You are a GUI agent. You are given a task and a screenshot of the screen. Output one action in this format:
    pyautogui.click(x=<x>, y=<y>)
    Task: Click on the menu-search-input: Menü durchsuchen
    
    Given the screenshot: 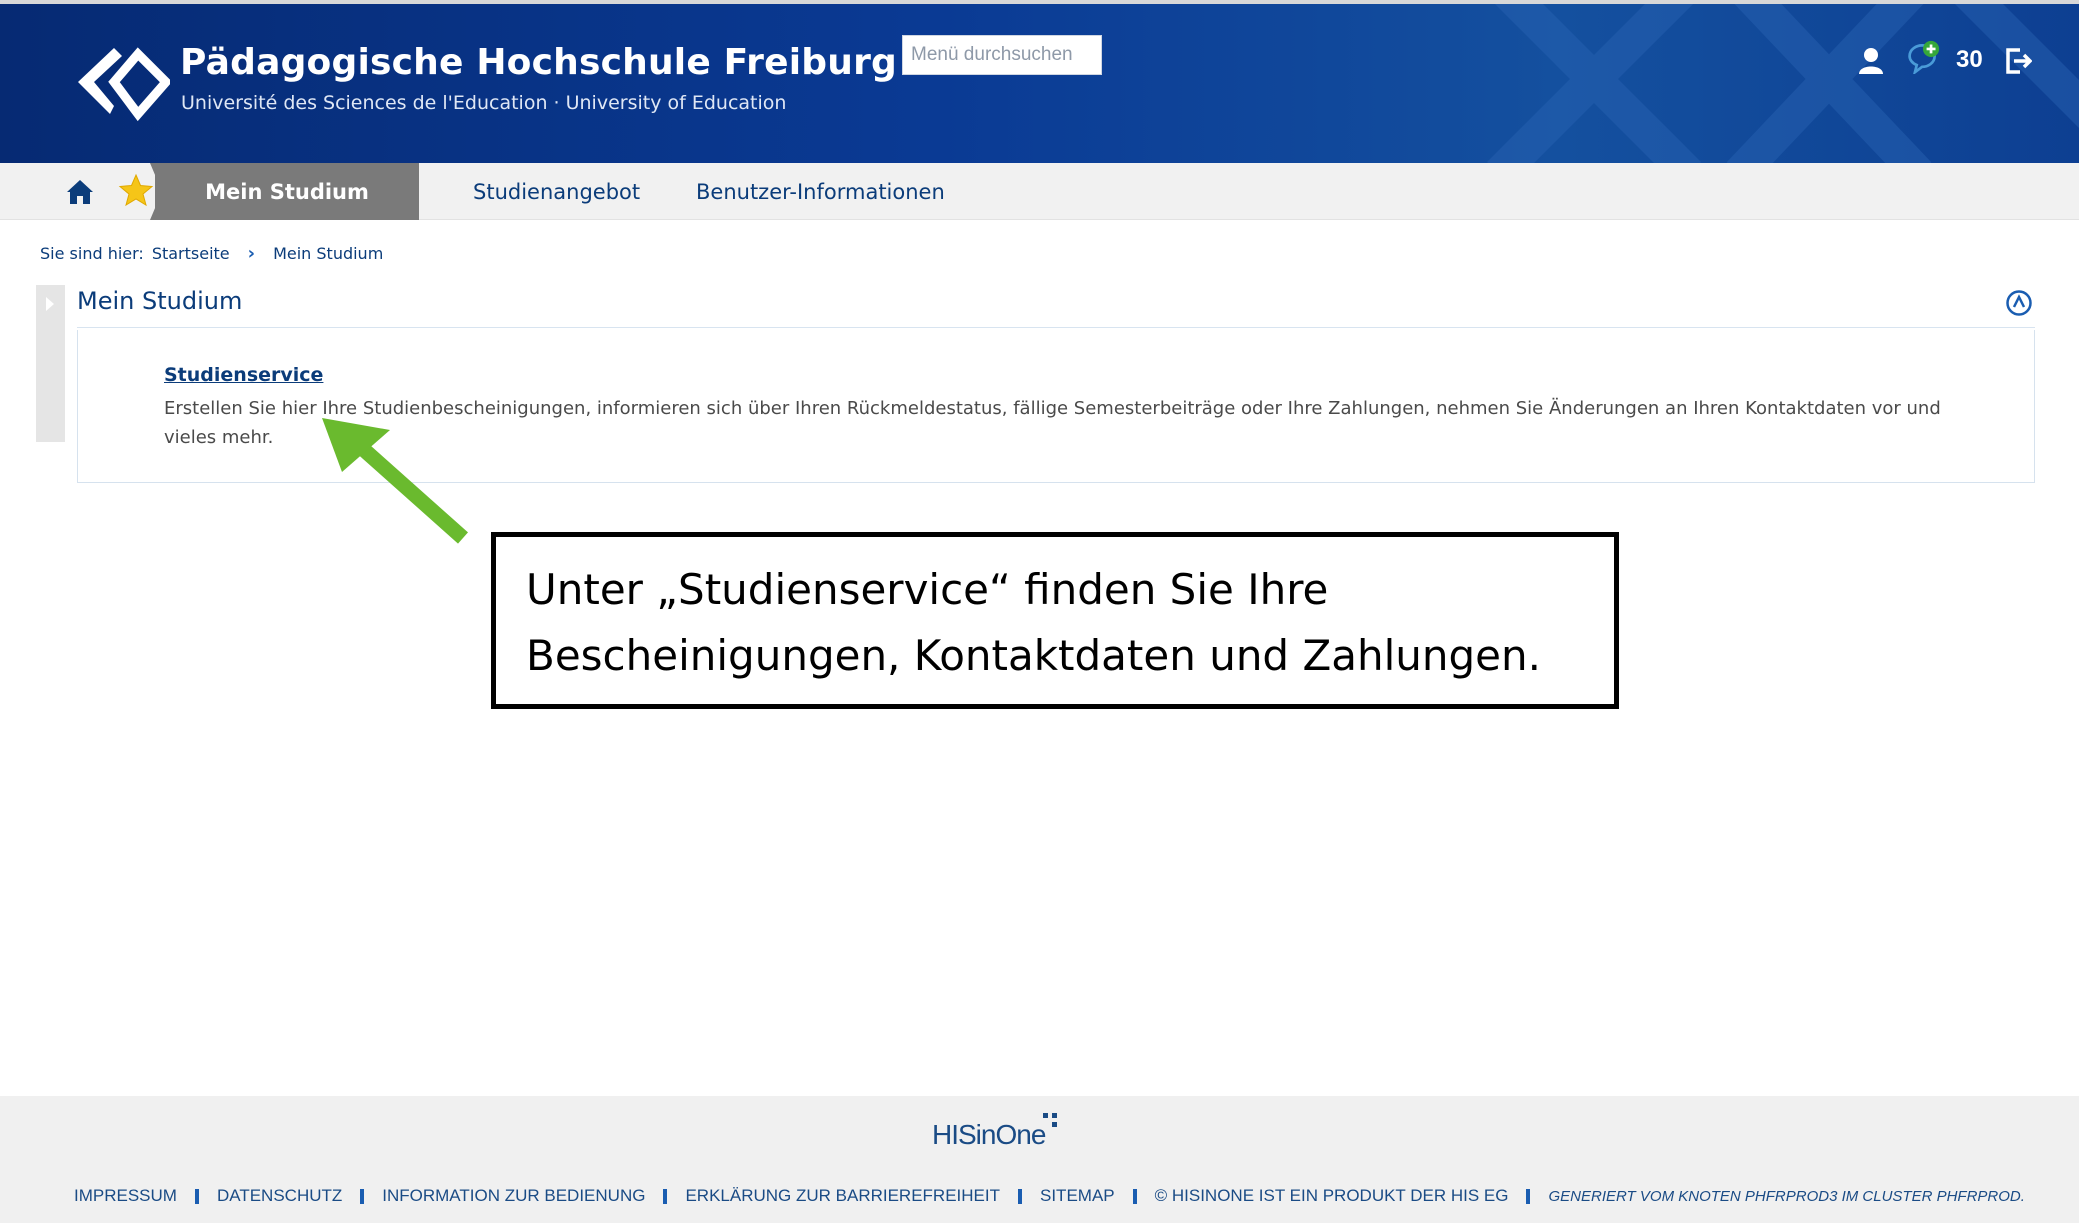 What is the action you would take?
    pyautogui.click(x=1002, y=55)
    